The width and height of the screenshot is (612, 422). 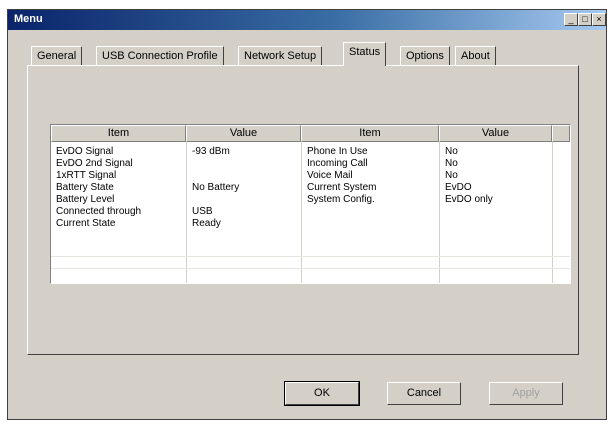 What do you see at coordinates (99, 211) in the screenshot?
I see `item-cell: Connected through` at bounding box center [99, 211].